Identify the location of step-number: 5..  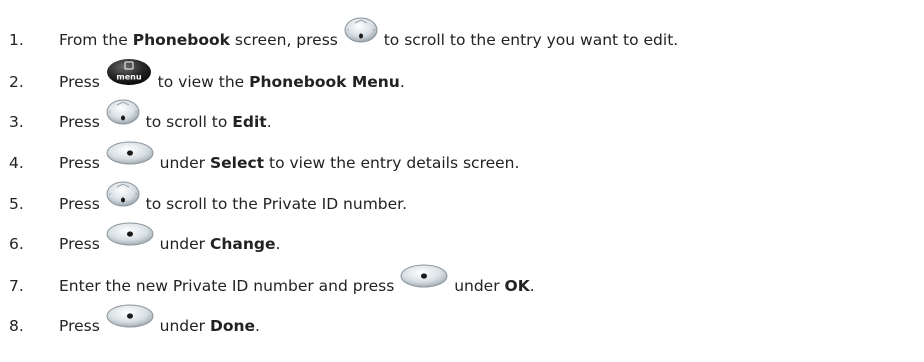
(16, 204).